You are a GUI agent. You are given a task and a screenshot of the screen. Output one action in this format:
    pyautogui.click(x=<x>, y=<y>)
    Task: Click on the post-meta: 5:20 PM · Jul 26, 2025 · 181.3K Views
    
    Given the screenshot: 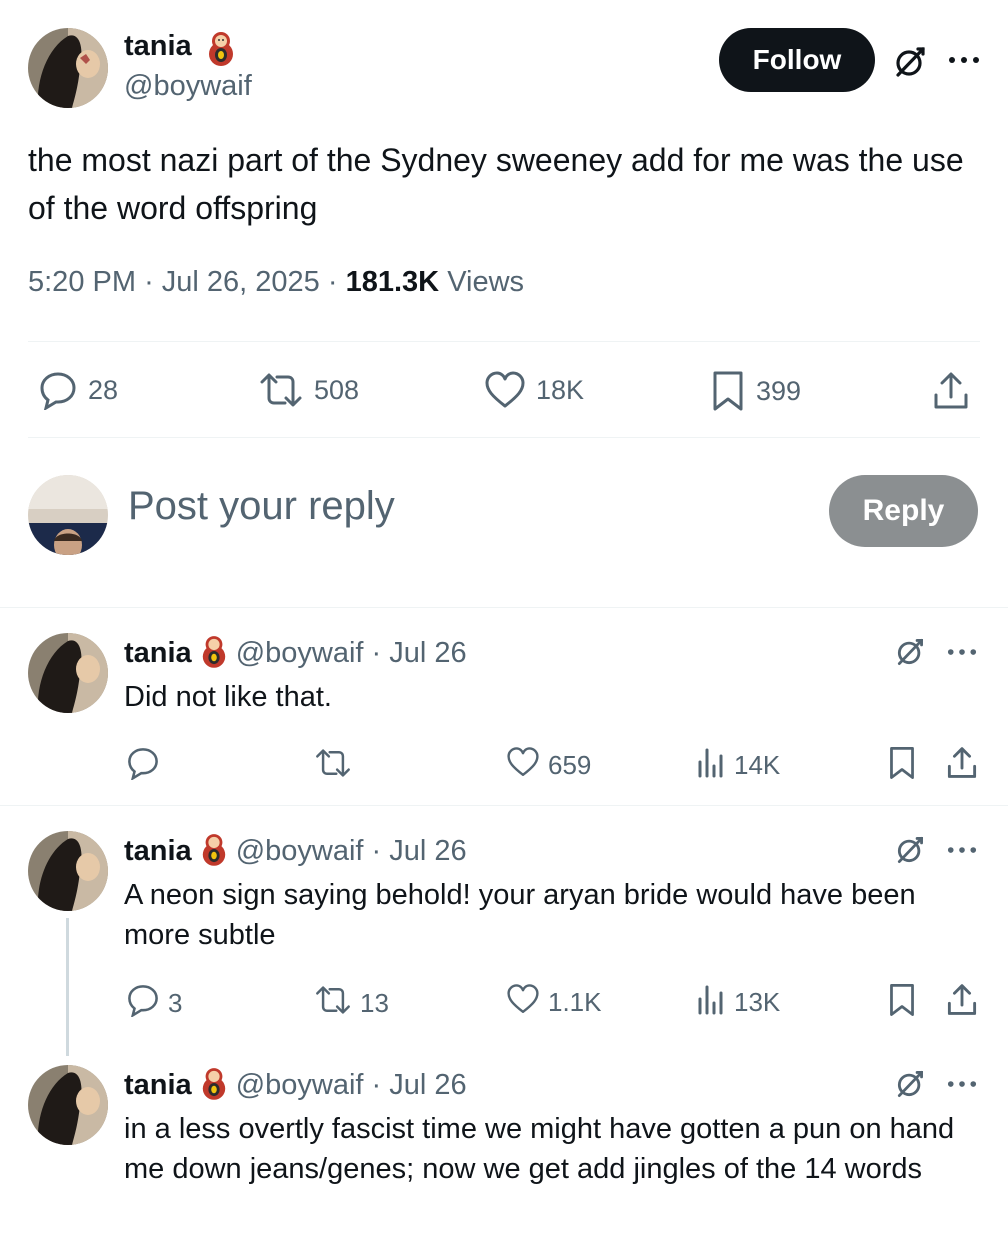 What is the action you would take?
    pyautogui.click(x=276, y=282)
    